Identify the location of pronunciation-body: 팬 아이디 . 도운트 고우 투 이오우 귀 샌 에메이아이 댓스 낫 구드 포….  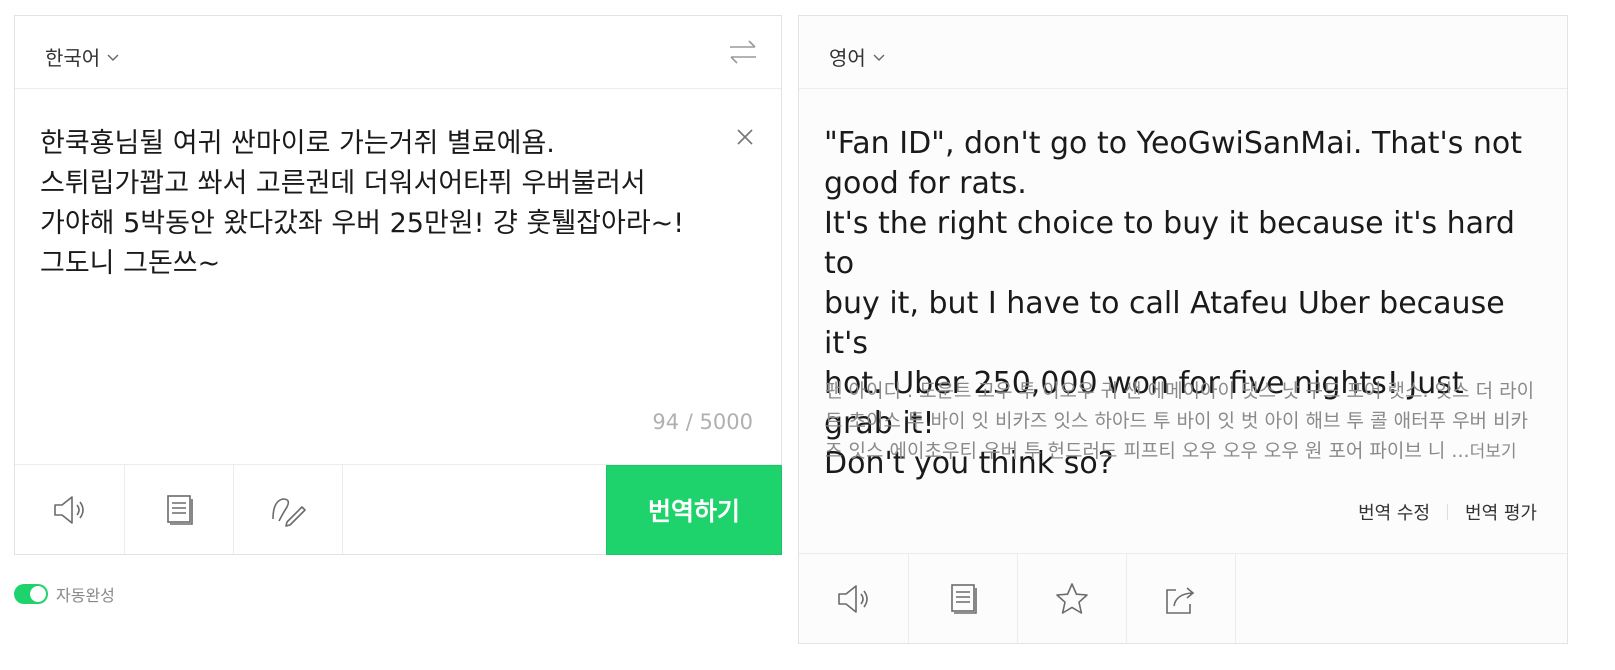
(1180, 421).